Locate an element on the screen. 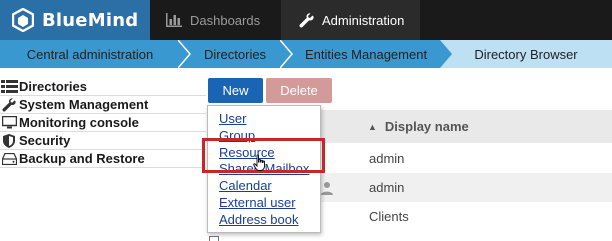 This screenshot has height=241, width=612. sidebar-item-monitoring-console: Monitoring console is located at coordinates (103, 123).